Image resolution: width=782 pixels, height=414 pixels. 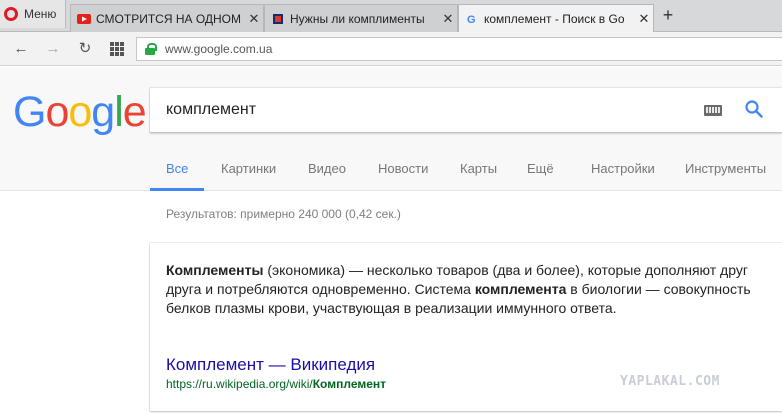 I want to click on logo-letter: e, so click(x=134, y=112).